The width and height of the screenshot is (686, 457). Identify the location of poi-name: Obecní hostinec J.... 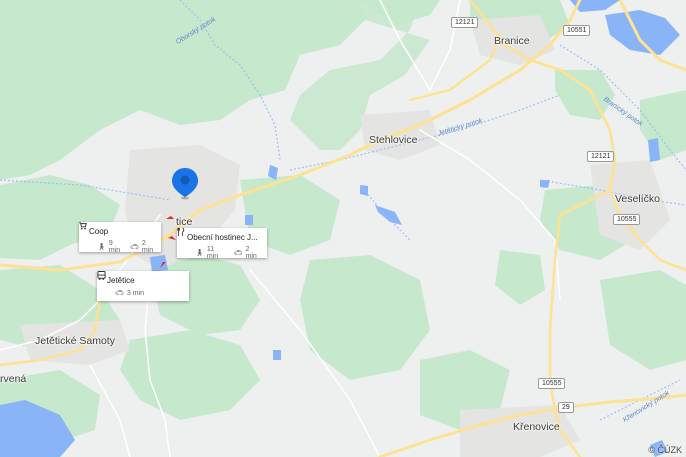
(222, 237).